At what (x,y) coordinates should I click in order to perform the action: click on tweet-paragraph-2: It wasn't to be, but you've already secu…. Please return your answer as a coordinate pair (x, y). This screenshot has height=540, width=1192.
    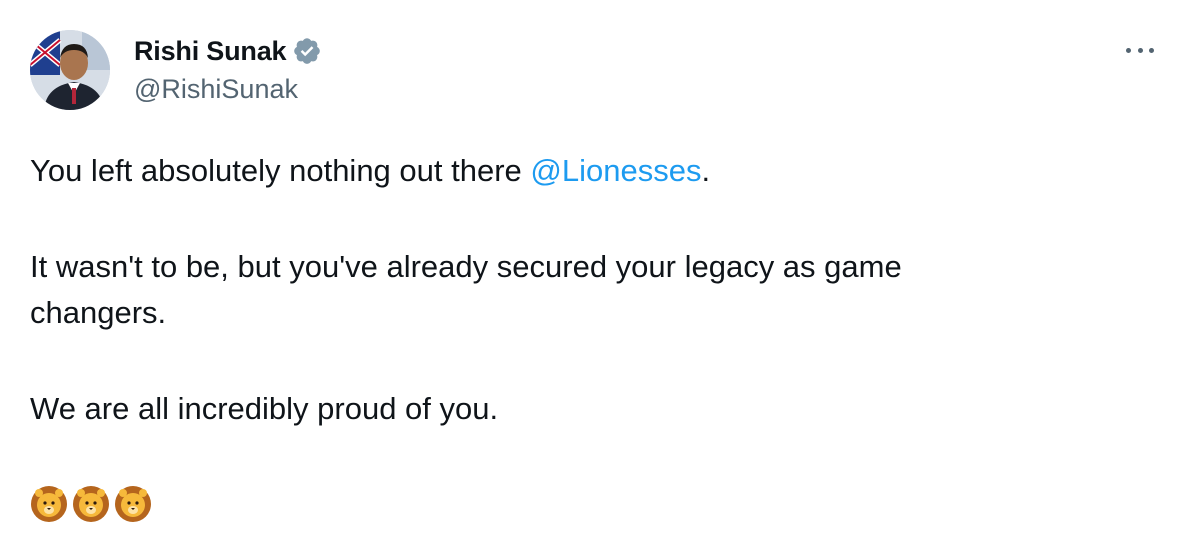
    Looking at the image, I should click on (466, 289).